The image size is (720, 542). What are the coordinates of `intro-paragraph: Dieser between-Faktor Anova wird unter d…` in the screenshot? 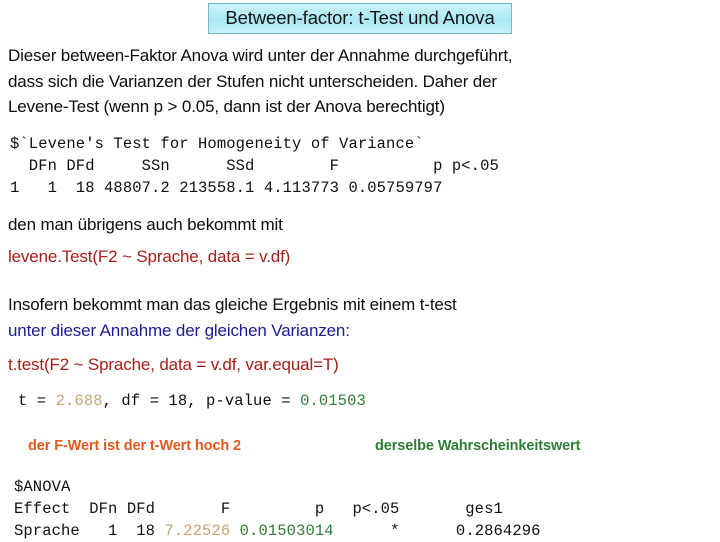 It's located at (260, 81).